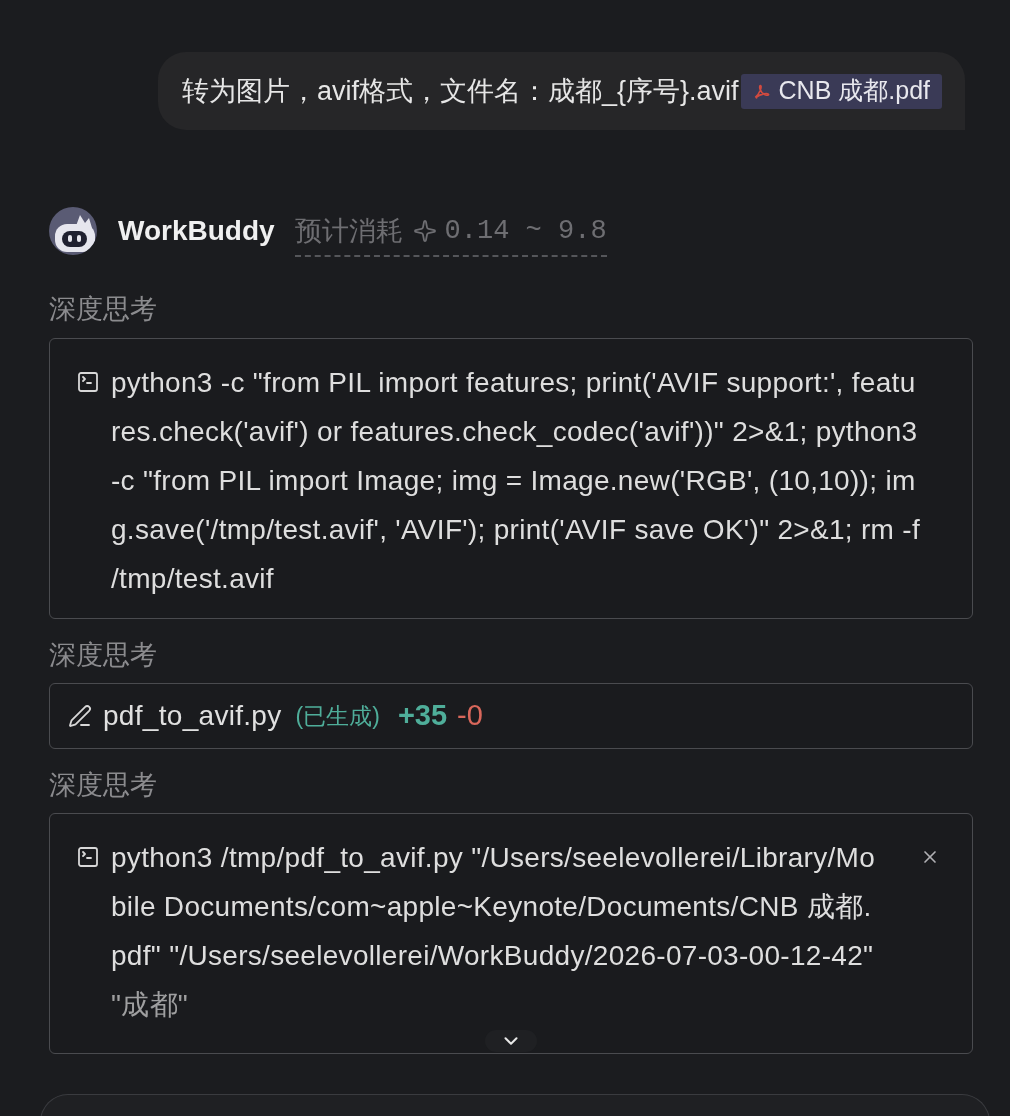 The width and height of the screenshot is (1010, 1116). Describe the element at coordinates (460, 91) in the screenshot. I see `message-text: 转为图片，avif格式，文件名：成都_{序号}.avif` at that location.